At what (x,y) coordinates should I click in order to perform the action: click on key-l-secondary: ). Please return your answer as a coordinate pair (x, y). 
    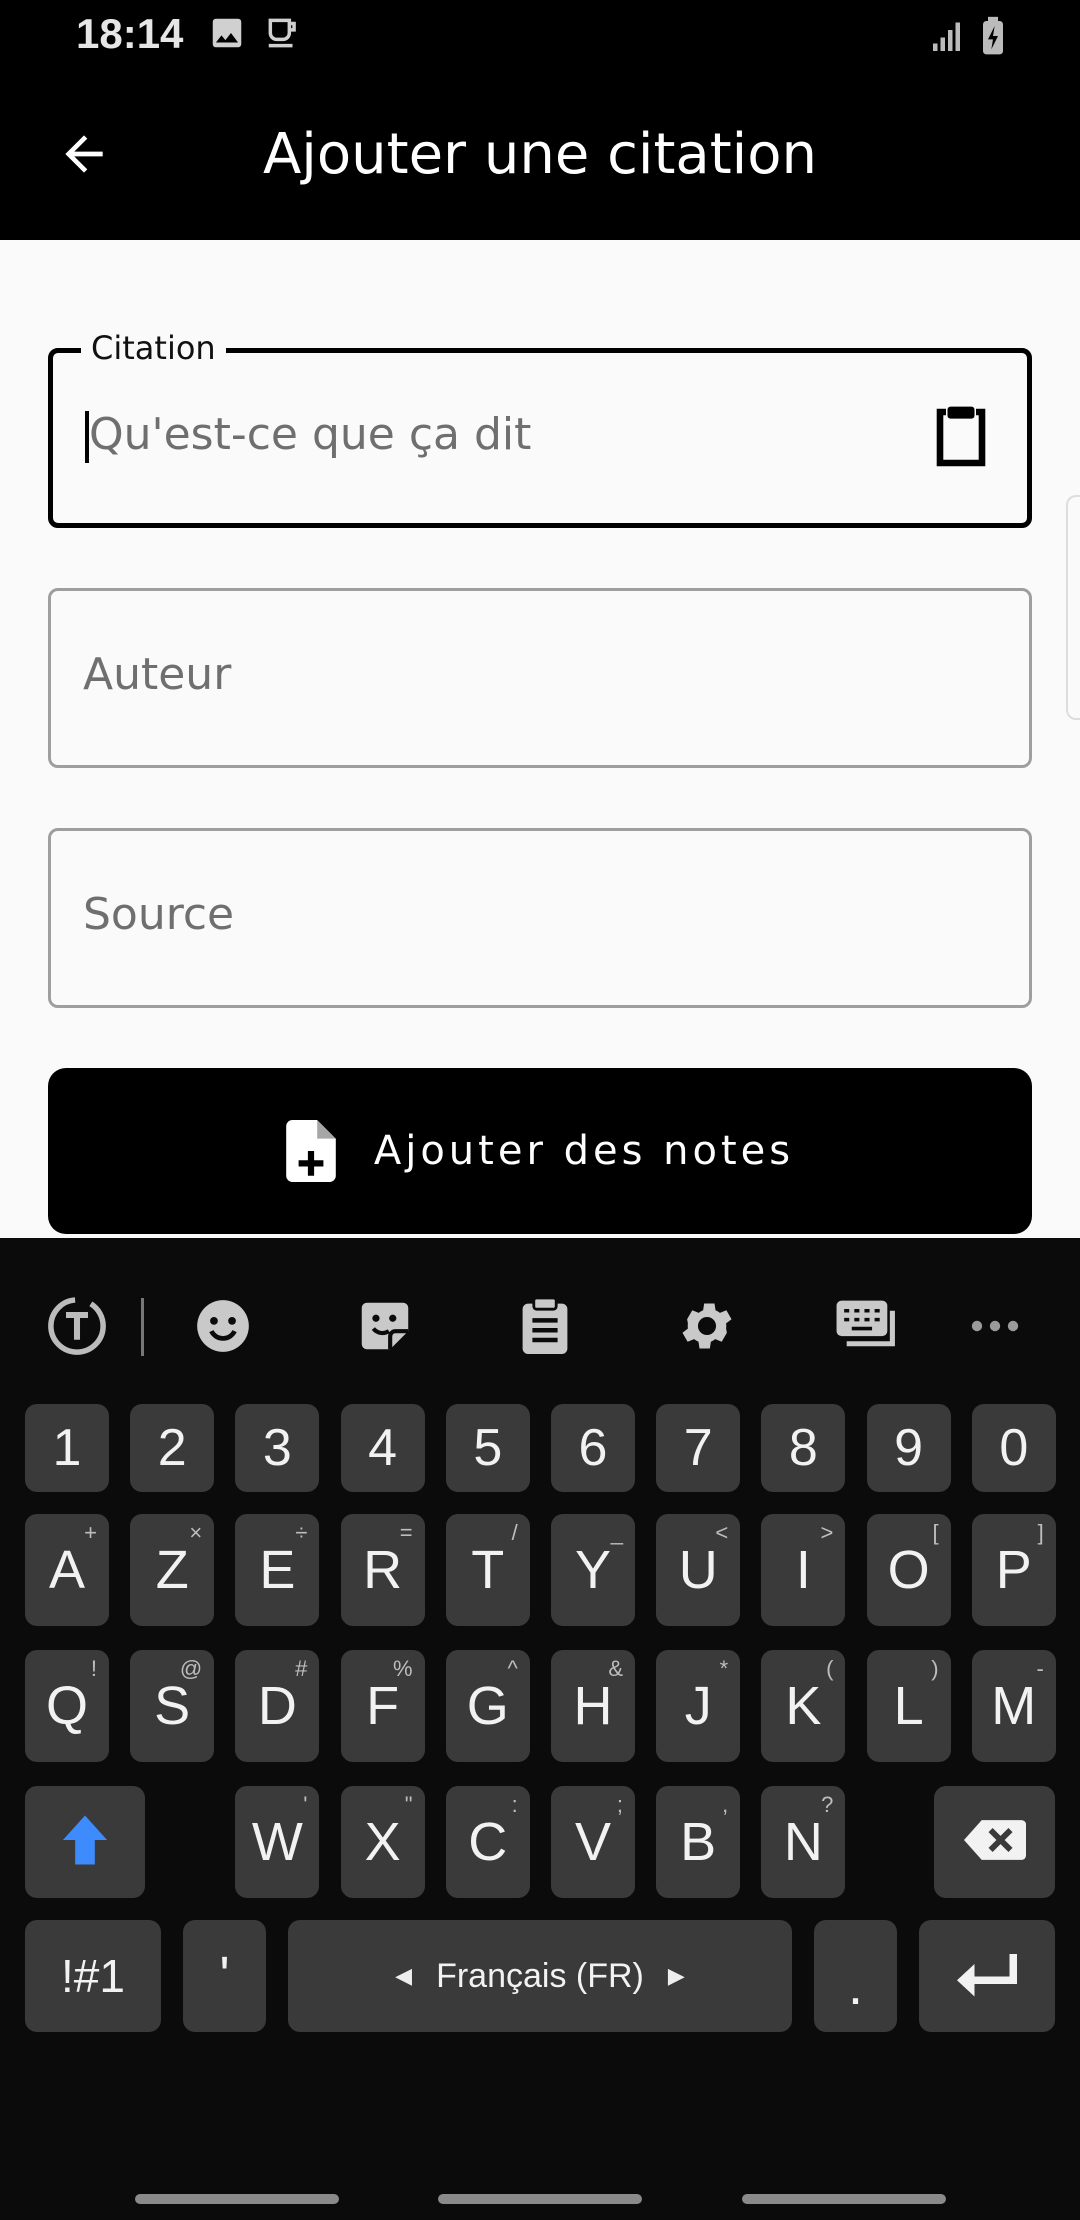
    Looking at the image, I should click on (935, 1668).